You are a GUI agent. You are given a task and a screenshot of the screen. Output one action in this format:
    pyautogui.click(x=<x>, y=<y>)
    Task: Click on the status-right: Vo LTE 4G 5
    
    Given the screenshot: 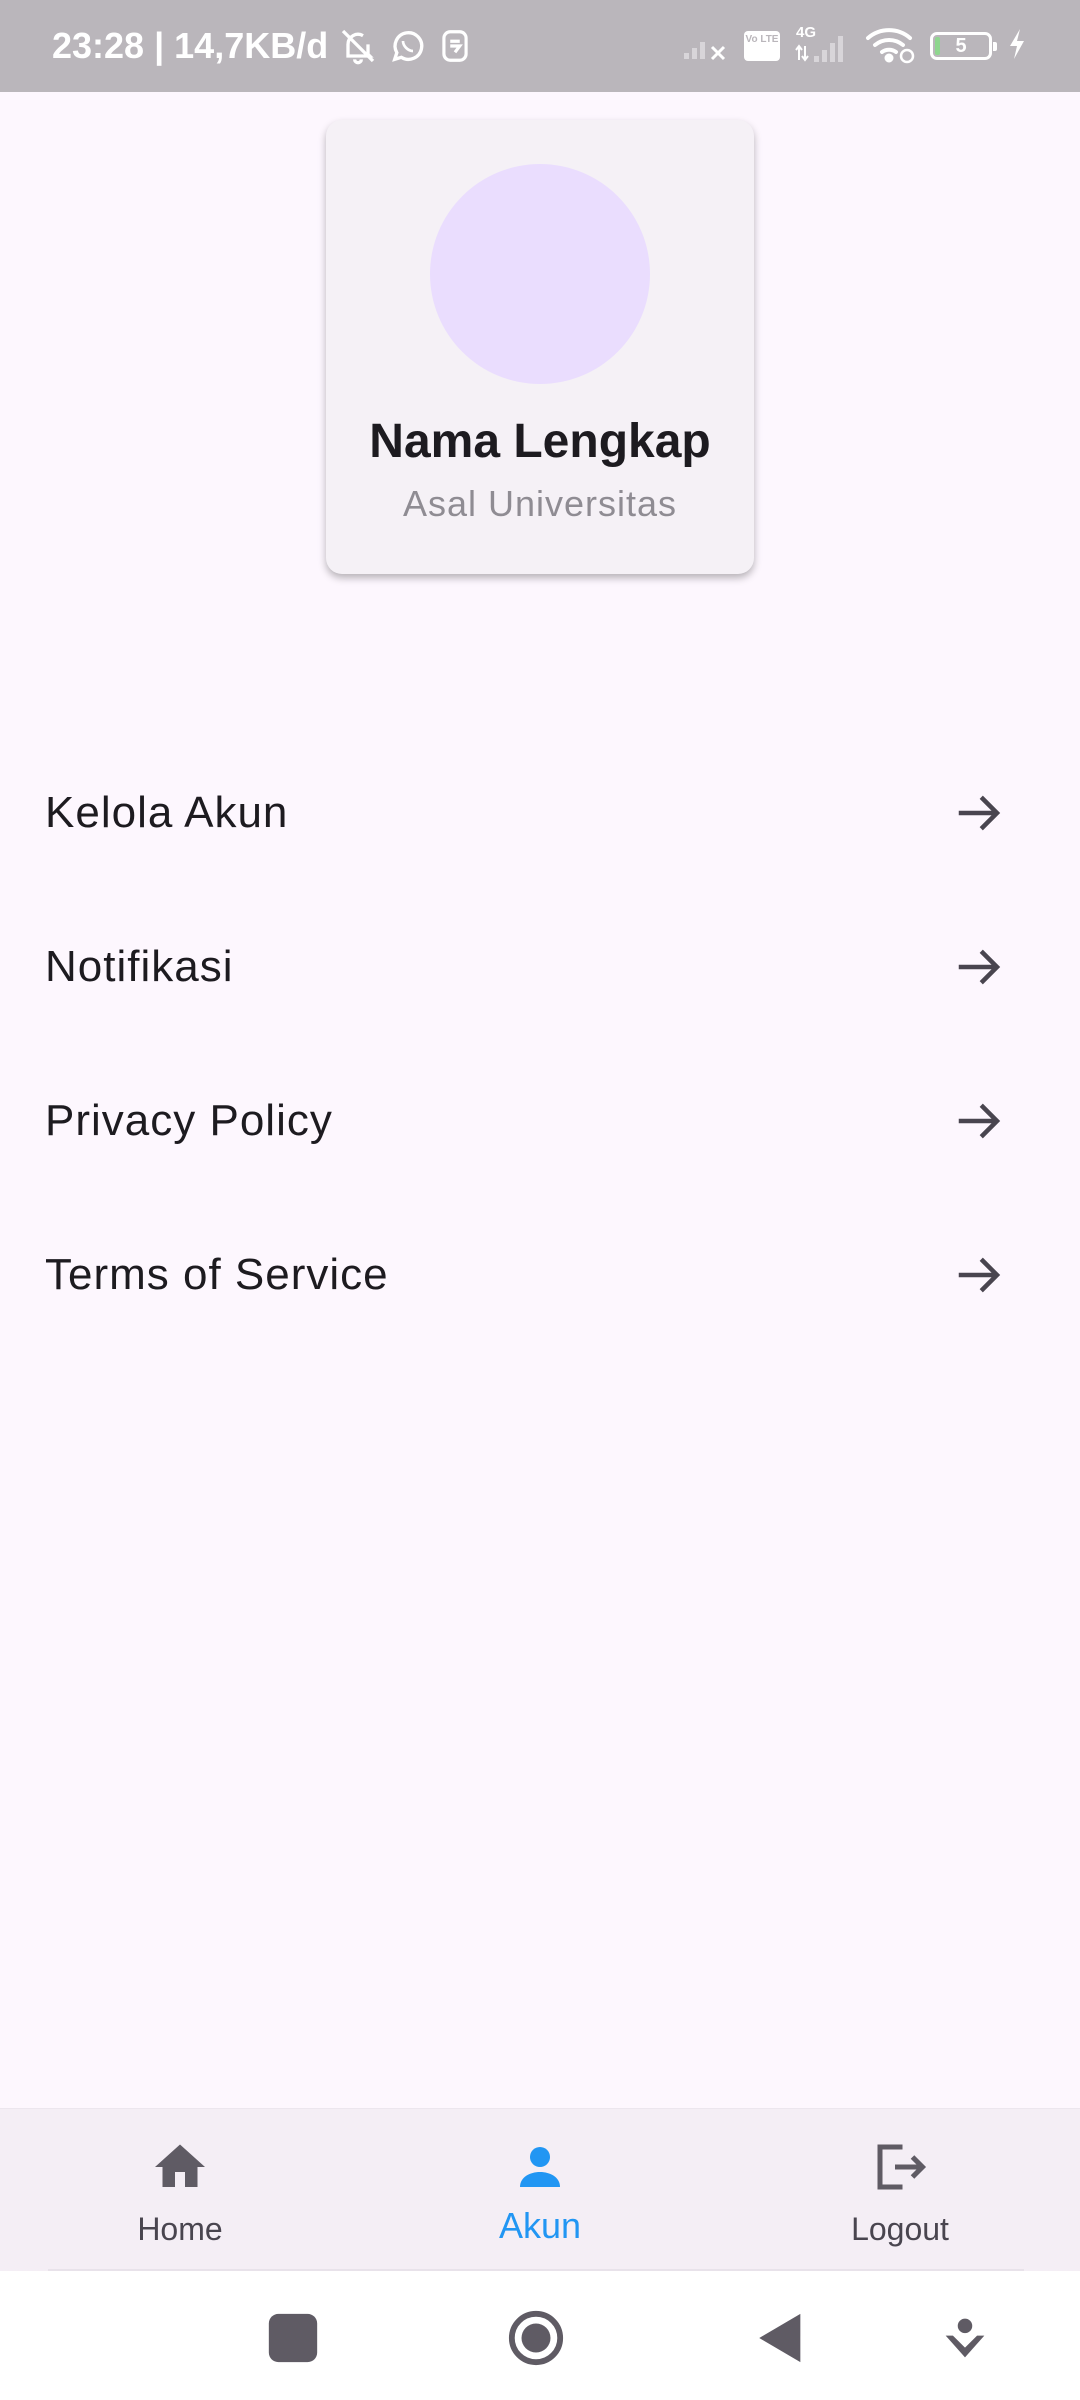 What is the action you would take?
    pyautogui.click(x=855, y=46)
    